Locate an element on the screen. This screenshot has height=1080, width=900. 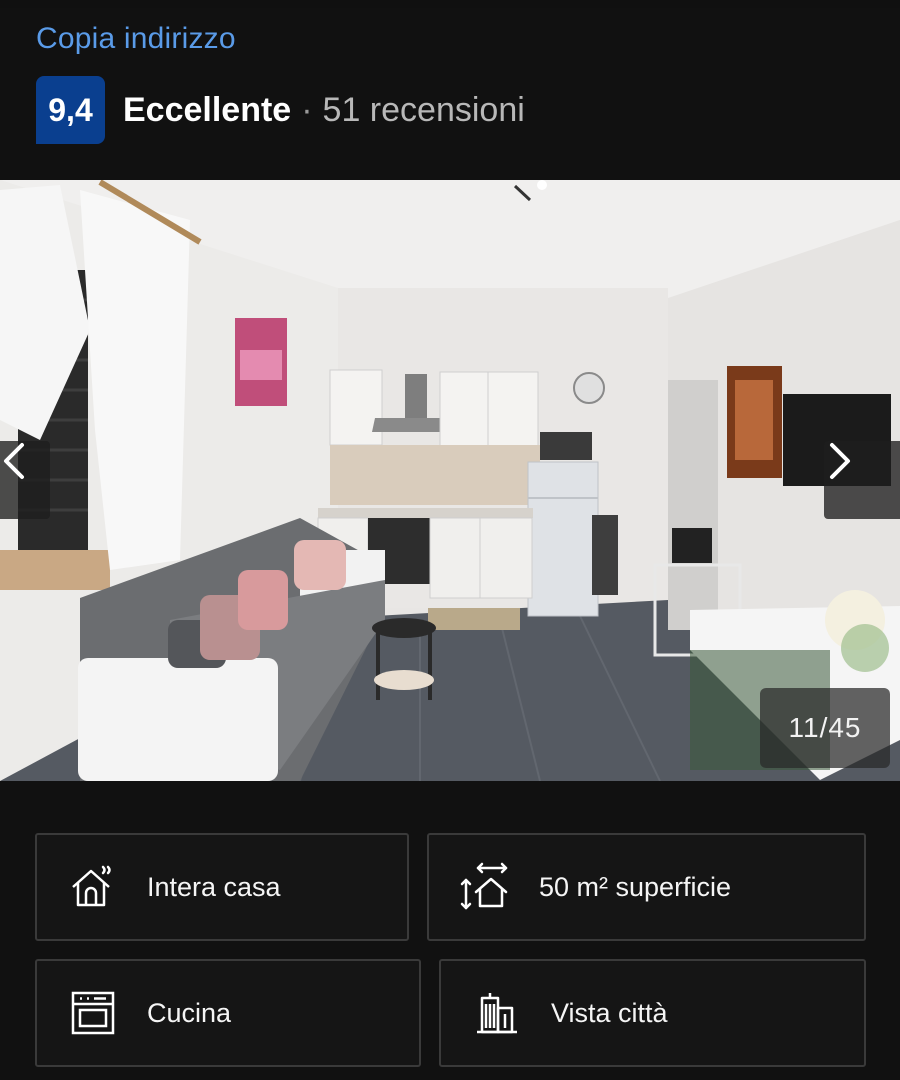
score-badge: 9,4 is located at coordinates (70, 110).